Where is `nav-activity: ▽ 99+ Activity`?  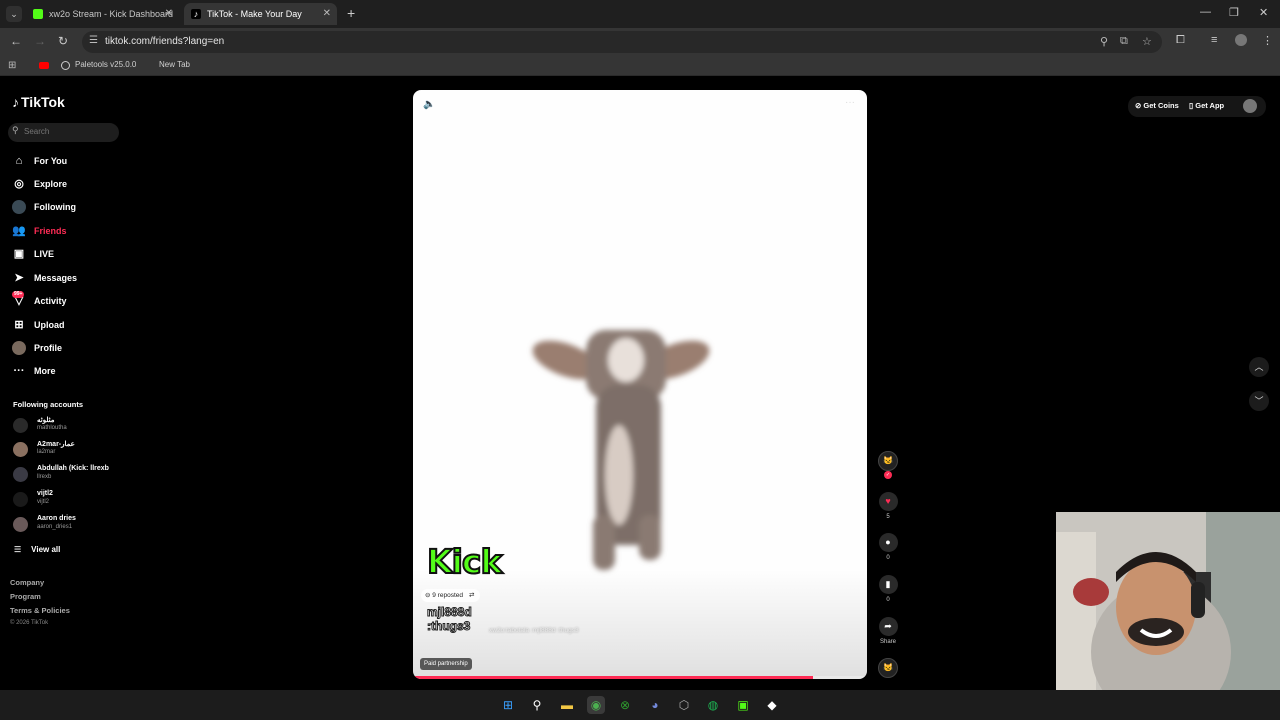 nav-activity: ▽ 99+ Activity is located at coordinates (67, 301).